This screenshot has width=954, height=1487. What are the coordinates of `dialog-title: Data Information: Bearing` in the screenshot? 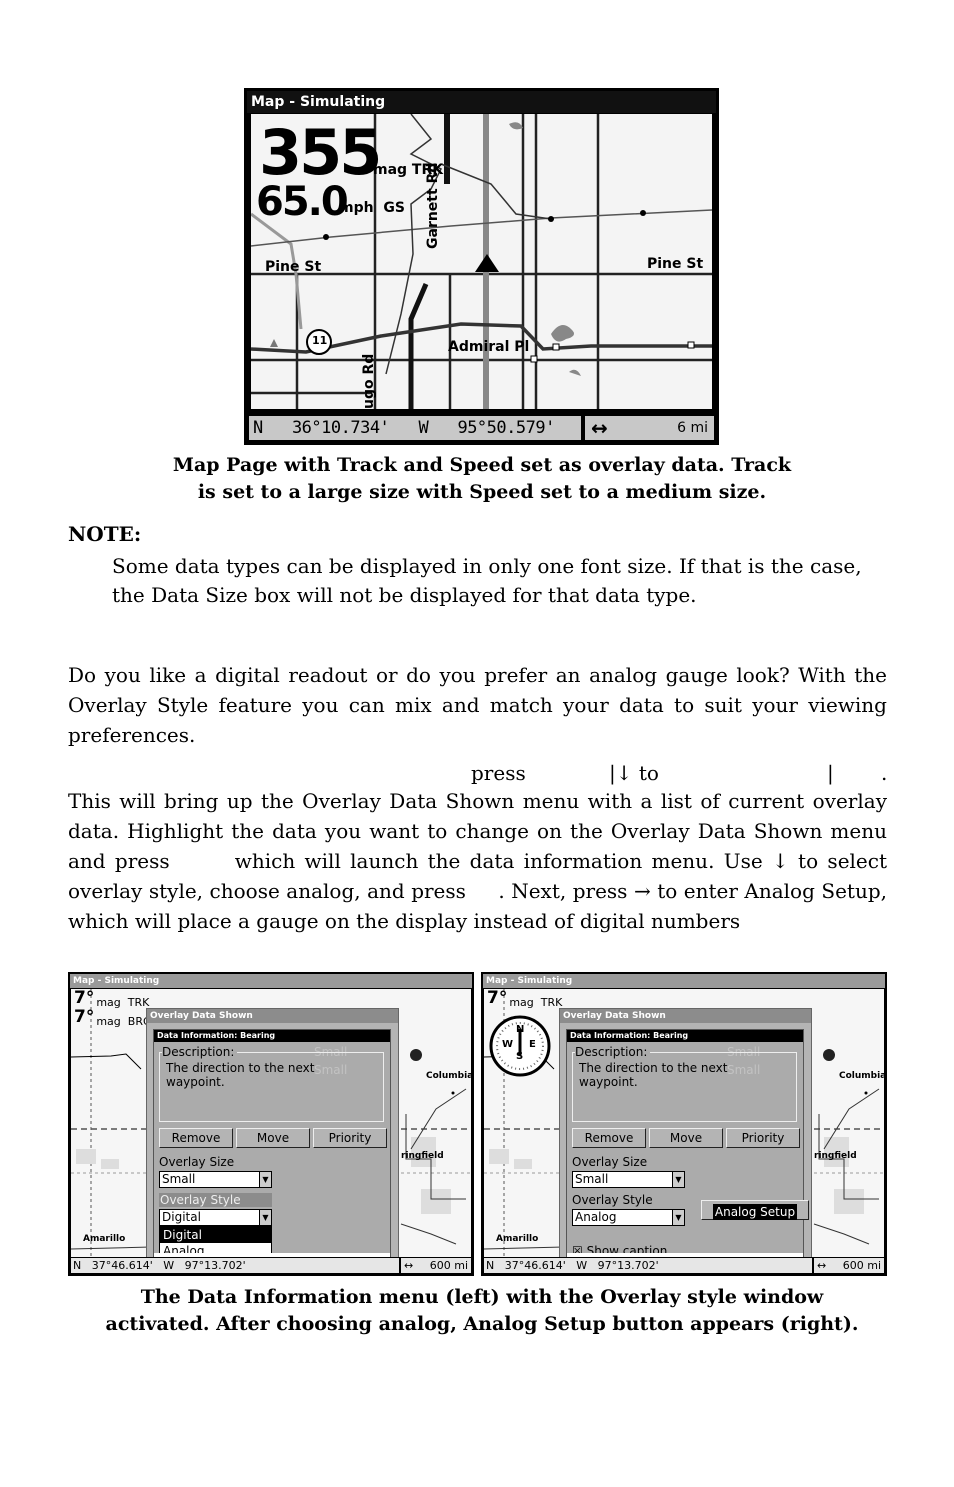 It's located at (685, 1036).